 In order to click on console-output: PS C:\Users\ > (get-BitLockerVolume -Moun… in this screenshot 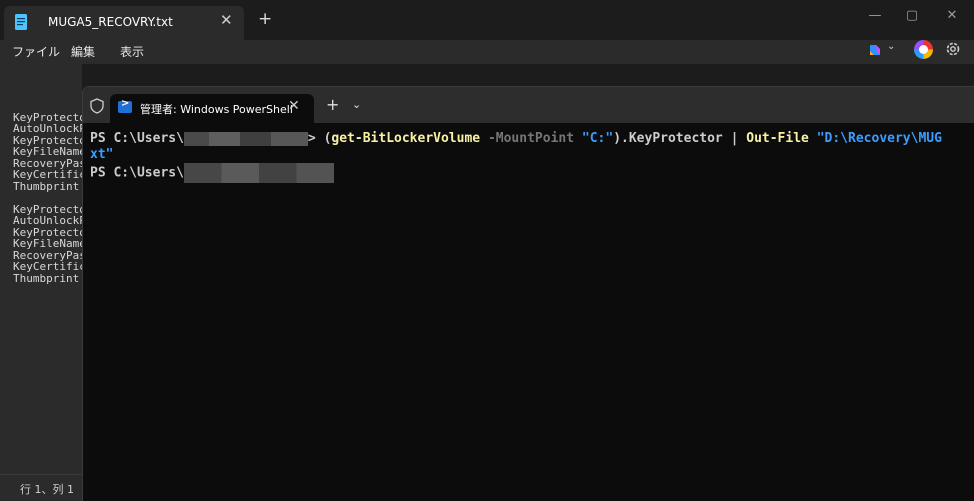, I will do `click(532, 157)`.